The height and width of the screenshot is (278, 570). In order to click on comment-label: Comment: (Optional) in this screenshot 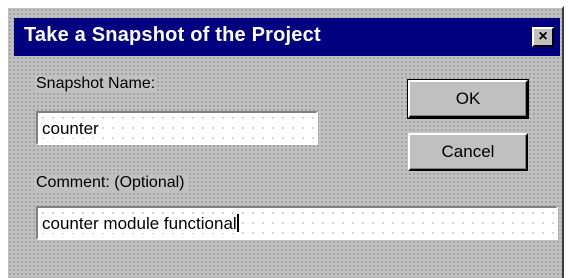, I will do `click(110, 183)`.